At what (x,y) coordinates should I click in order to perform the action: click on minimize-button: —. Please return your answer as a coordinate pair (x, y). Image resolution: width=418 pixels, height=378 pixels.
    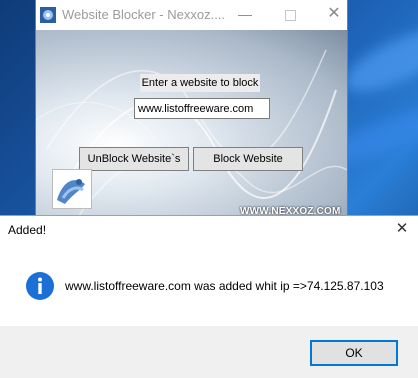
    Looking at the image, I should click on (245, 14).